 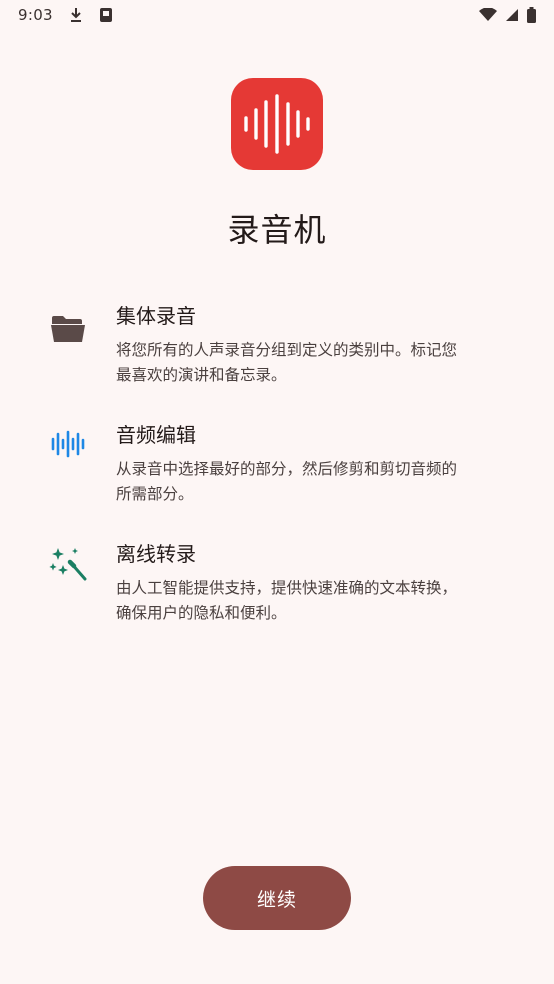 I want to click on continue-button: 继续, so click(x=277, y=898).